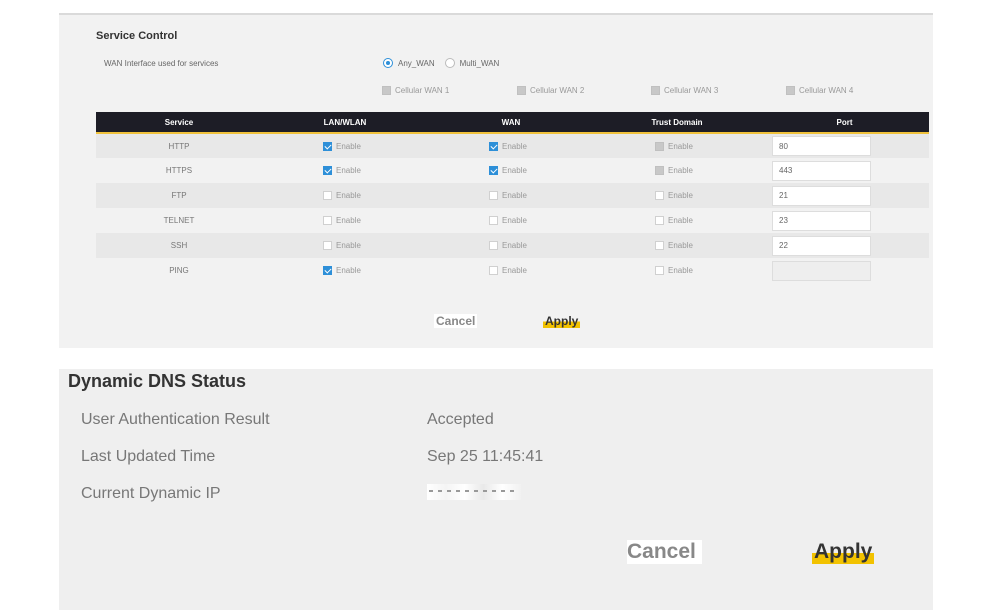 The image size is (1006, 614). I want to click on cellular-wan-4-checkbox, so click(790, 90).